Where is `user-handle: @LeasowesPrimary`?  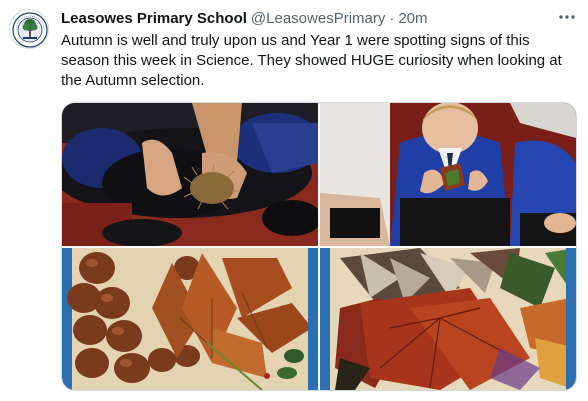 user-handle: @LeasowesPrimary is located at coordinates (318, 18).